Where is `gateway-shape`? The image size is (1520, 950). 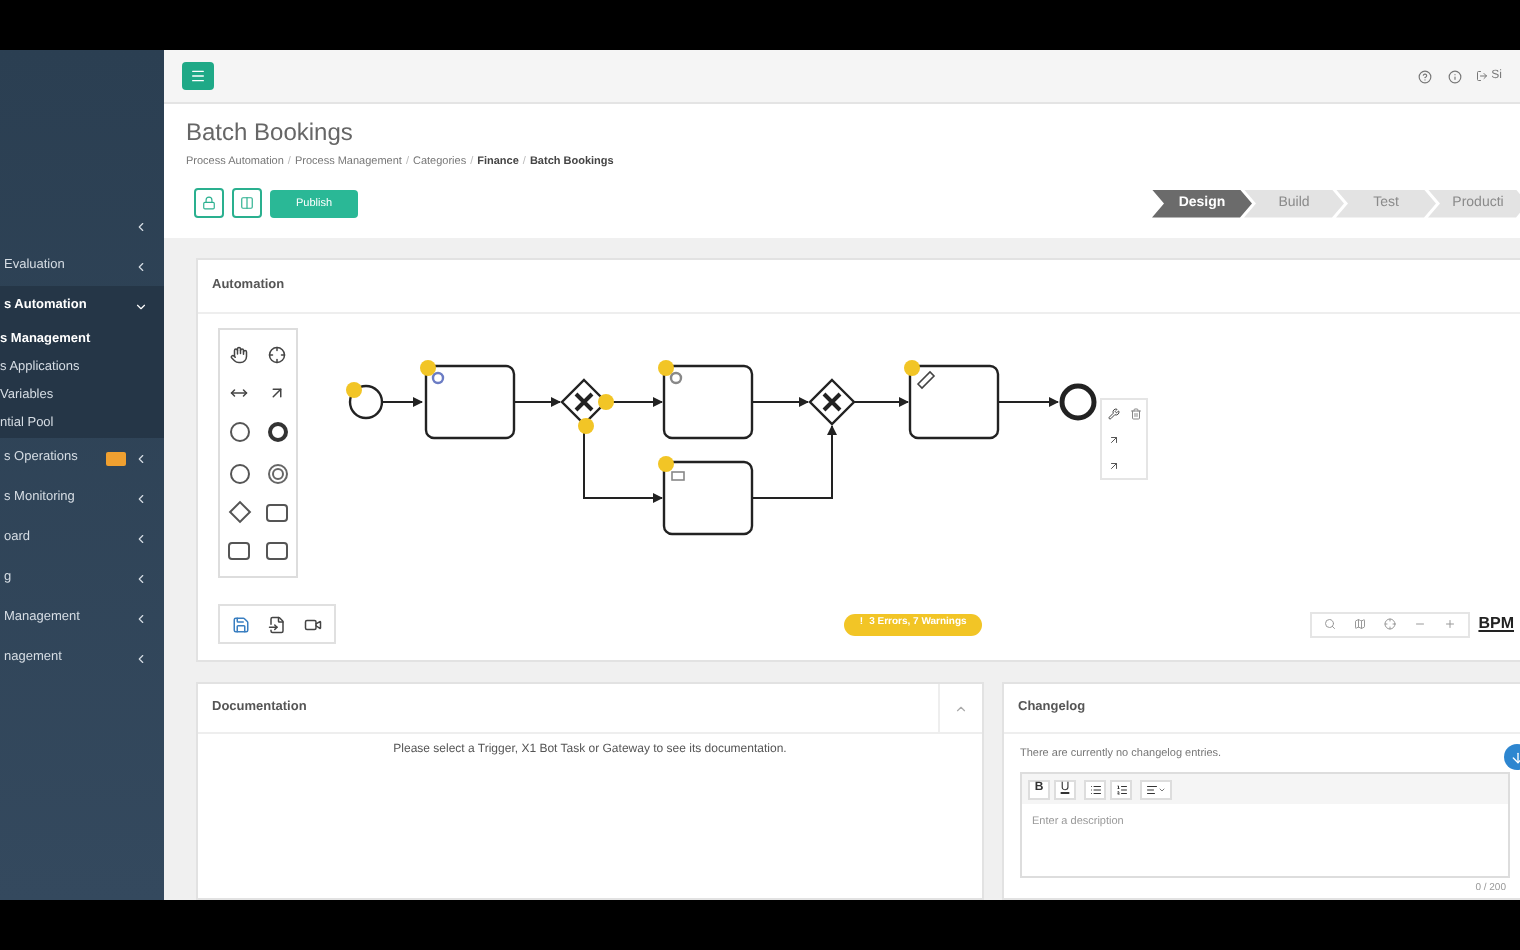
gateway-shape is located at coordinates (832, 402).